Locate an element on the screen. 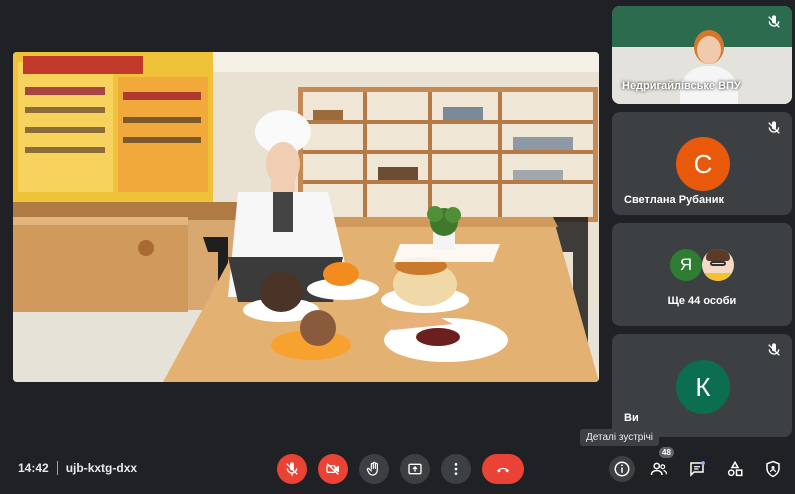 This screenshot has height=494, width=795. camera-off-icon is located at coordinates (332, 469).